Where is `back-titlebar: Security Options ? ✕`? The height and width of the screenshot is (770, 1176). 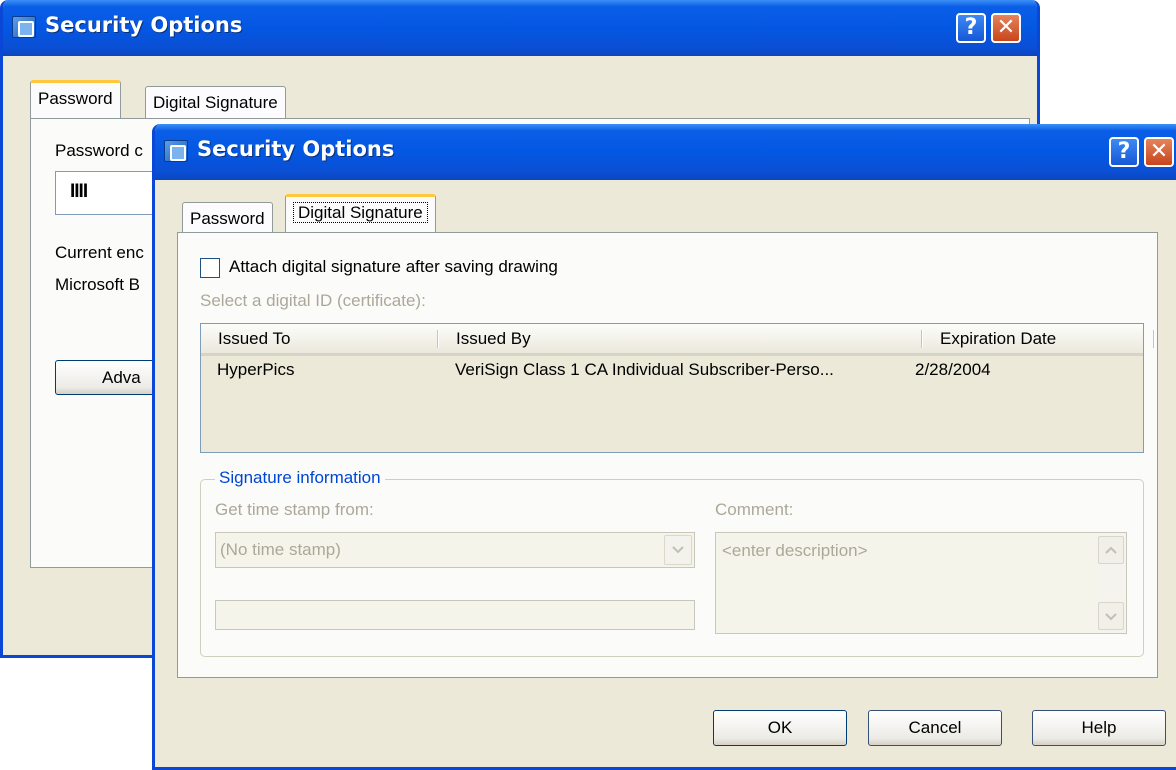 back-titlebar: Security Options ? ✕ is located at coordinates (520, 28).